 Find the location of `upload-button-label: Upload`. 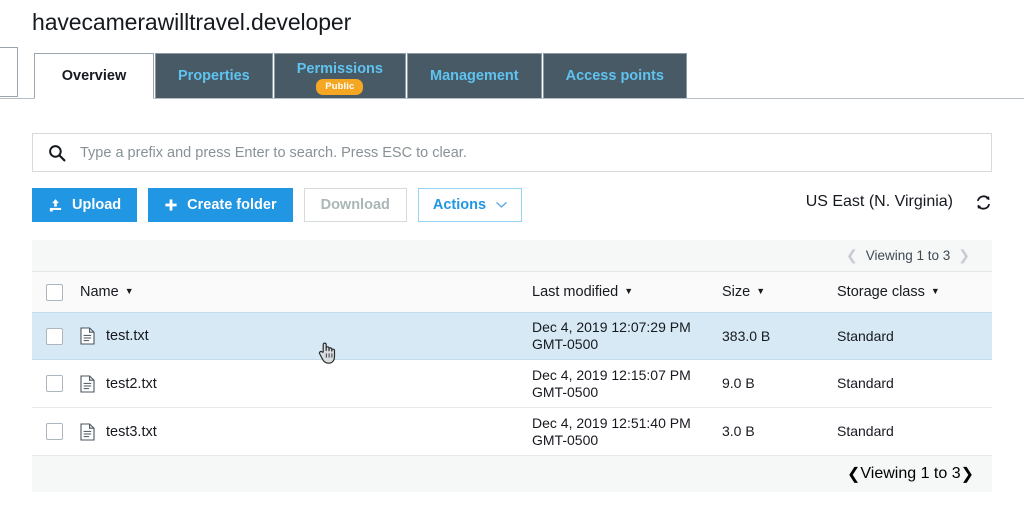

upload-button-label: Upload is located at coordinates (97, 205).